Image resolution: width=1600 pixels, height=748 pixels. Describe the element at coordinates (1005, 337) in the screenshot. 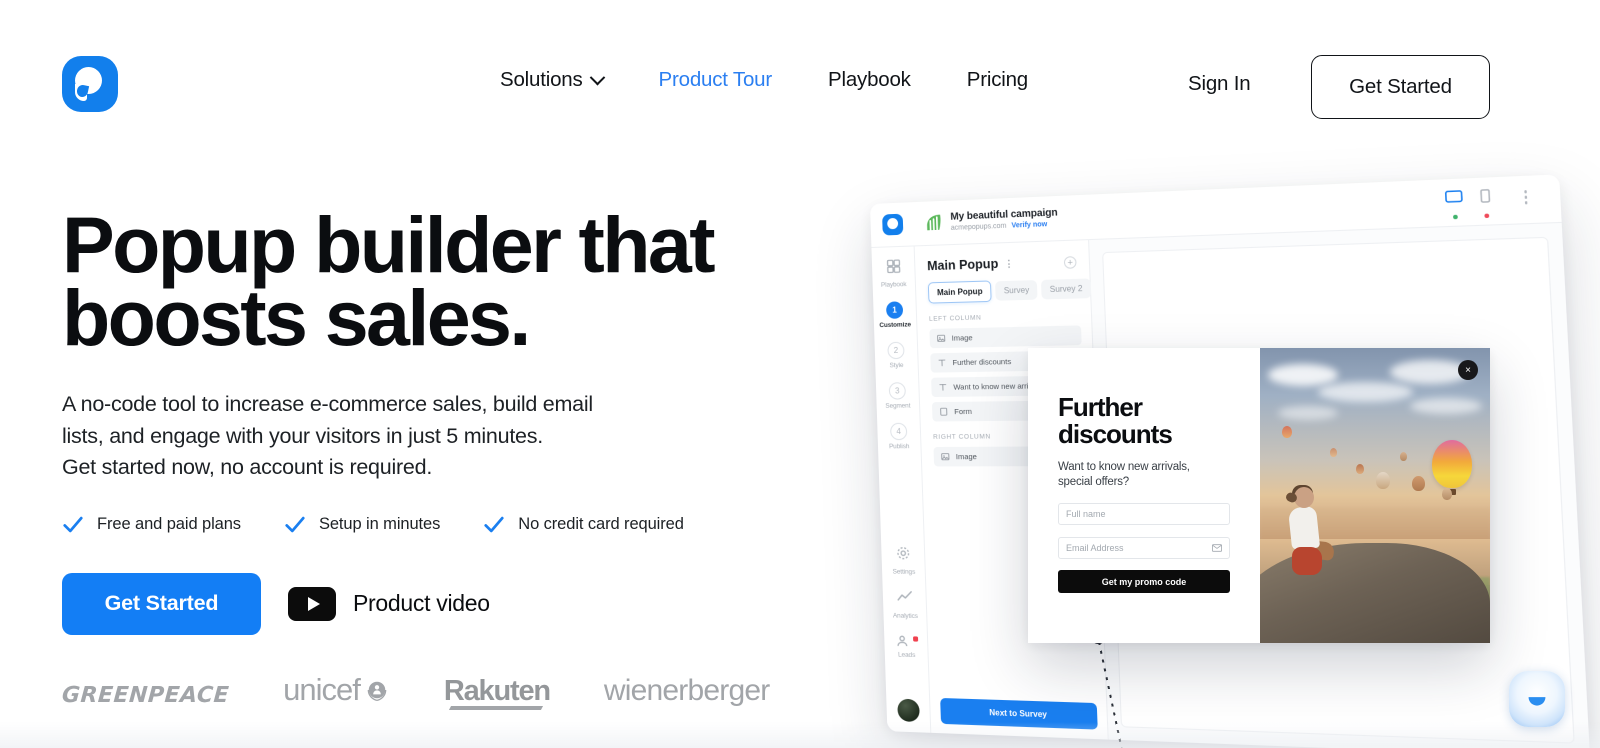

I see `layer-item-image: Image` at that location.